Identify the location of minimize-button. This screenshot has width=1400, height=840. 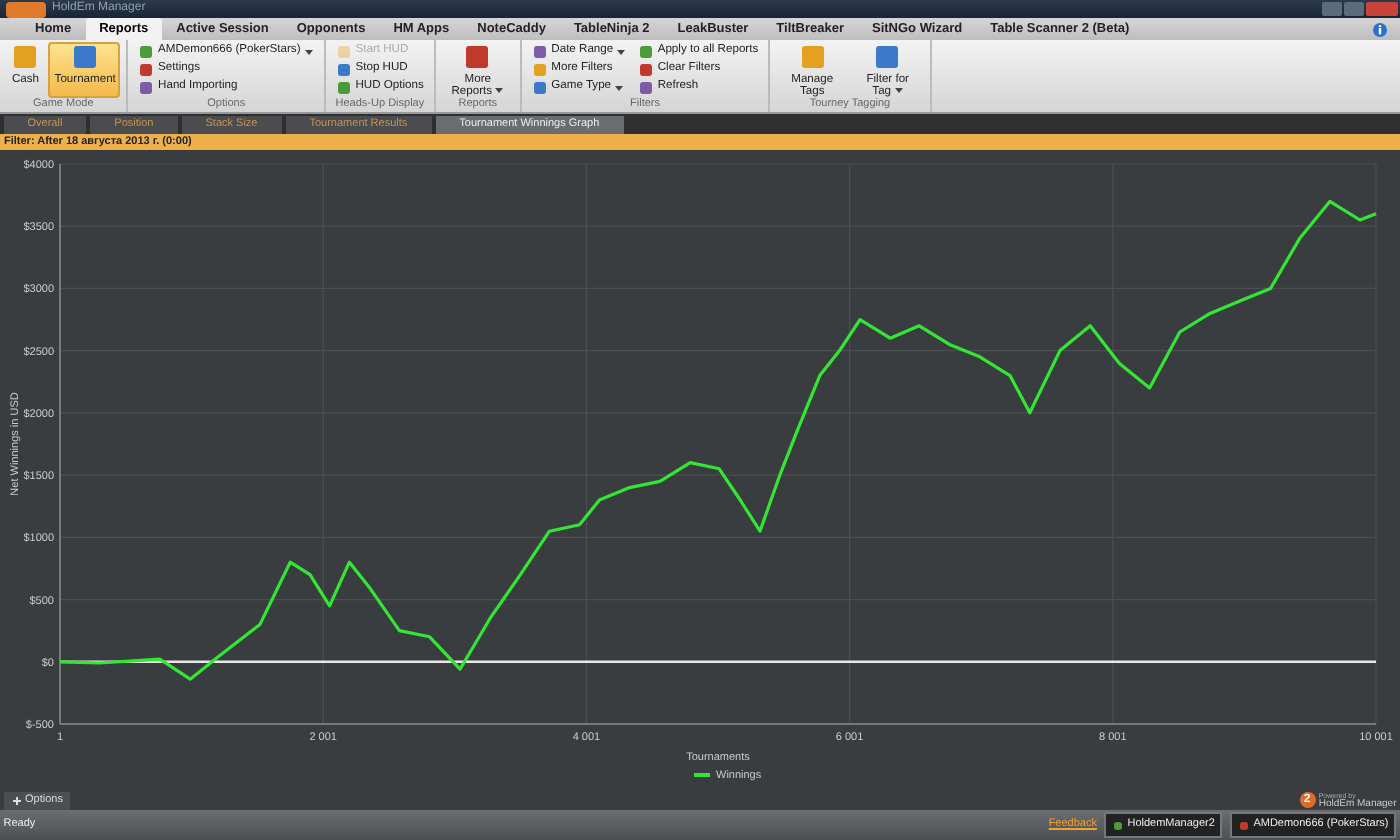
(1332, 9).